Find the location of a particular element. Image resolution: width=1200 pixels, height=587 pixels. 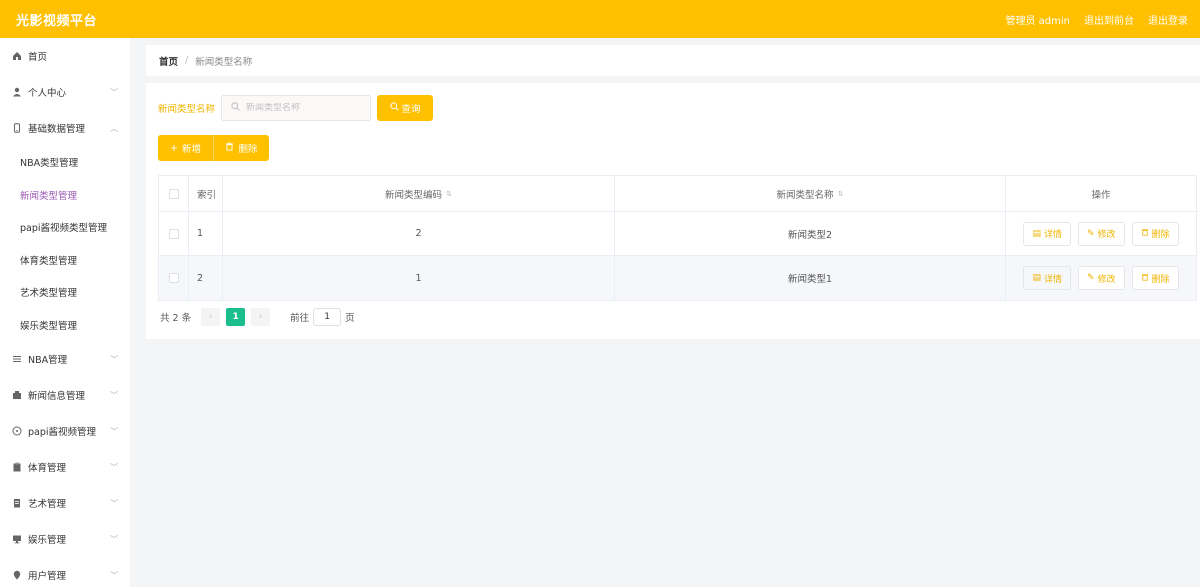

app-title: 光影视频平台 is located at coordinates (57, 21).